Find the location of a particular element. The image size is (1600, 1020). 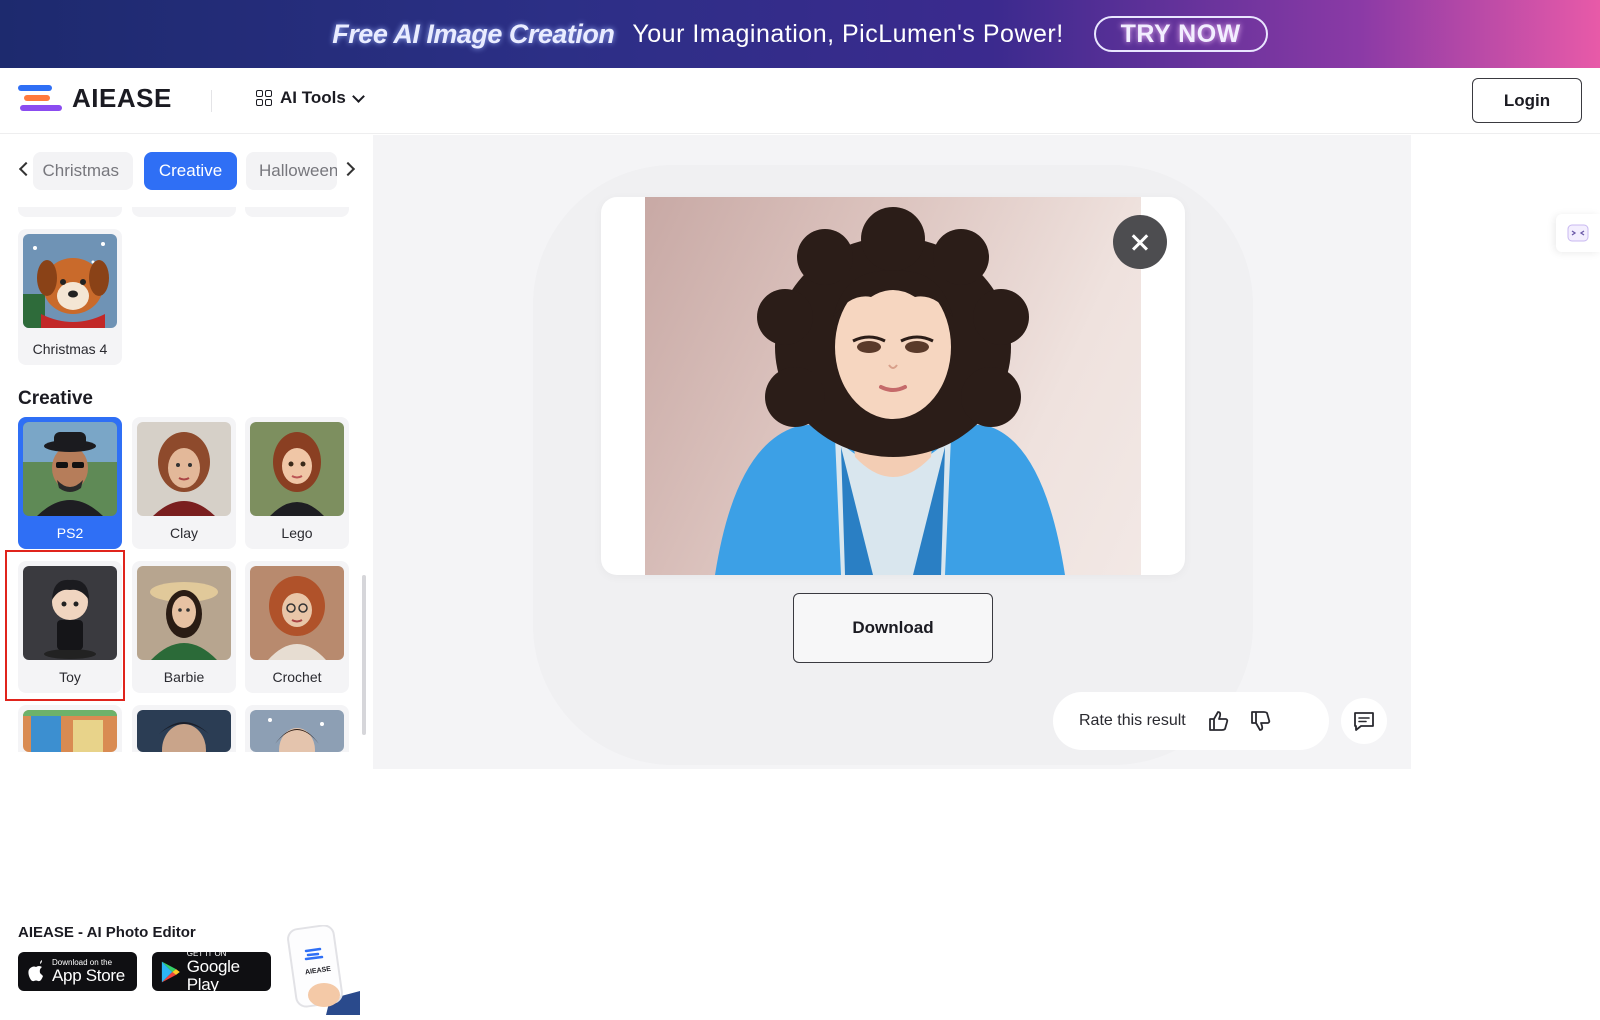

style-card-christmas-4: Christmas 4 is located at coordinates (70, 297).